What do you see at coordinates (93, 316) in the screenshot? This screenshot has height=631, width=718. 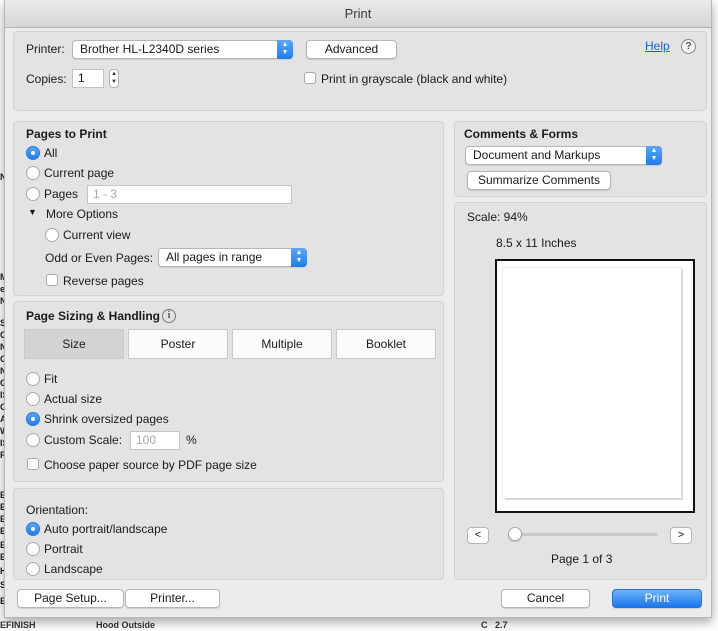 I see `page-sizing-heading: Page Sizing & Handling` at bounding box center [93, 316].